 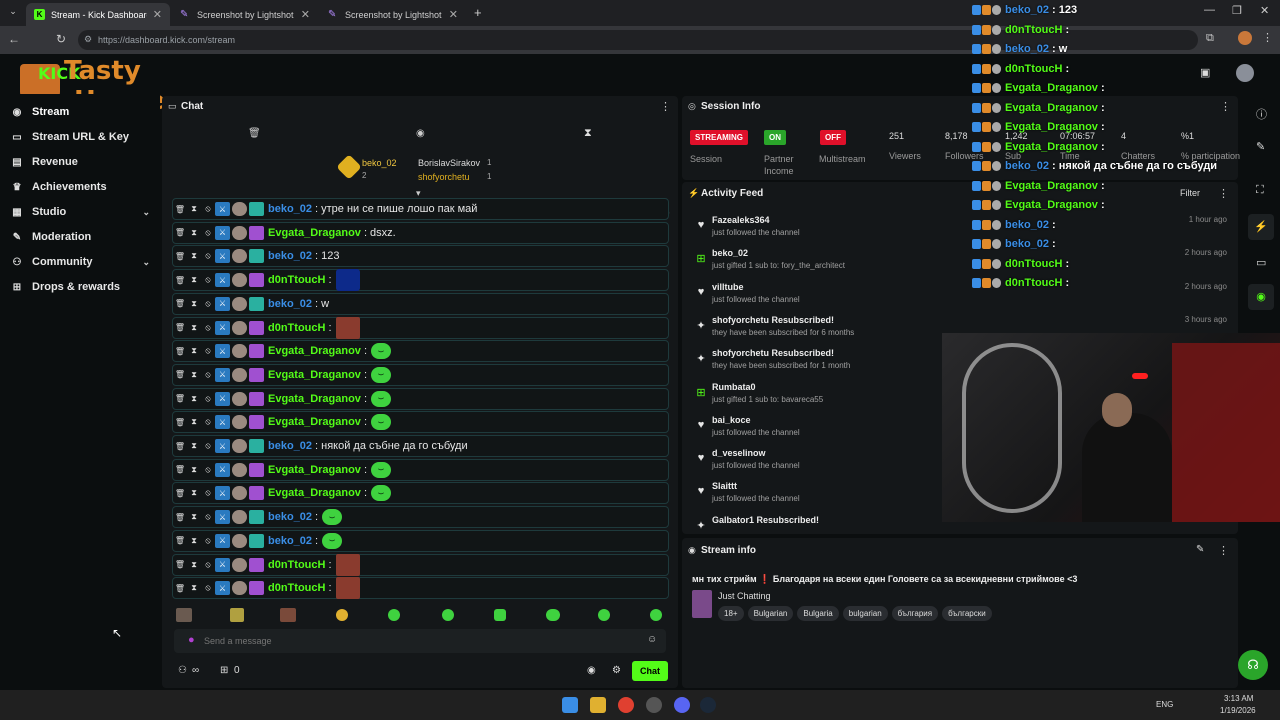 What do you see at coordinates (915, 613) in the screenshot?
I see `stream-tag: българия` at bounding box center [915, 613].